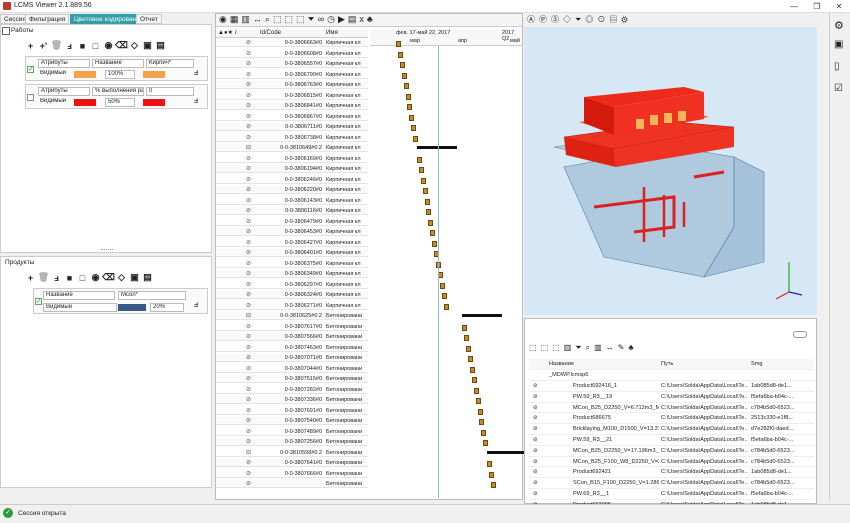  I want to click on tab-filter: Фильтрация, so click(47, 19).